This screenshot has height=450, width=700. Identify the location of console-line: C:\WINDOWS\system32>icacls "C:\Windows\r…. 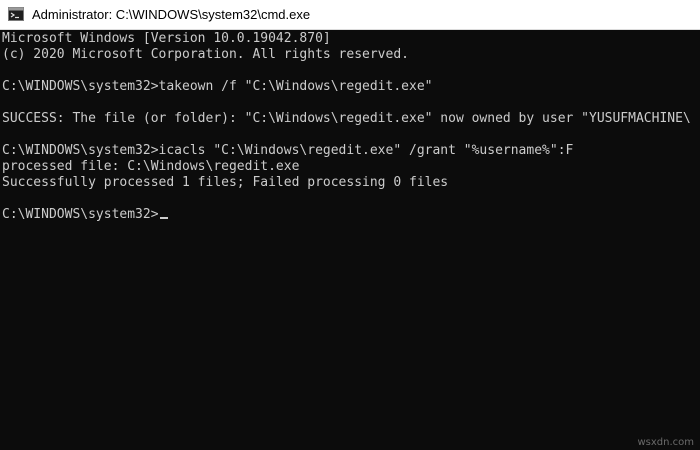
(288, 150).